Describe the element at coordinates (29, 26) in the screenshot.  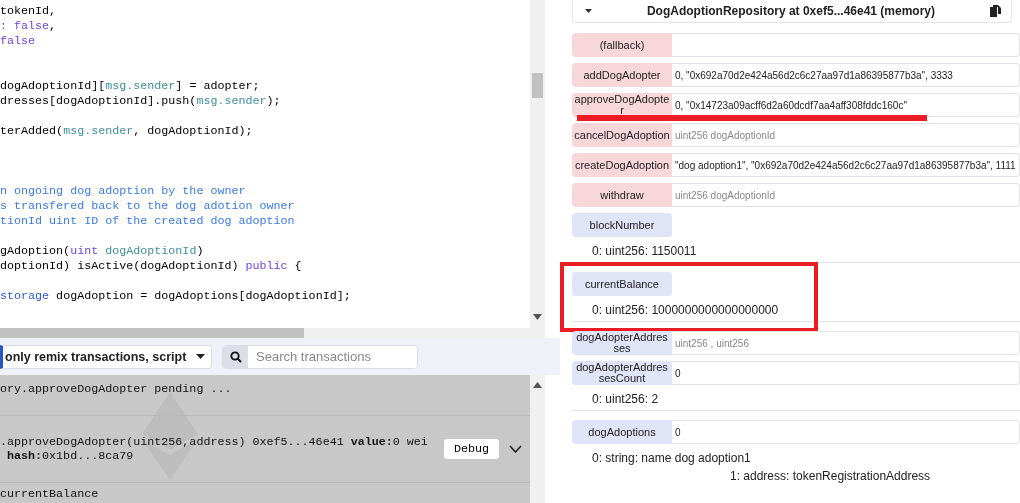
I see `code-line: : false,` at that location.